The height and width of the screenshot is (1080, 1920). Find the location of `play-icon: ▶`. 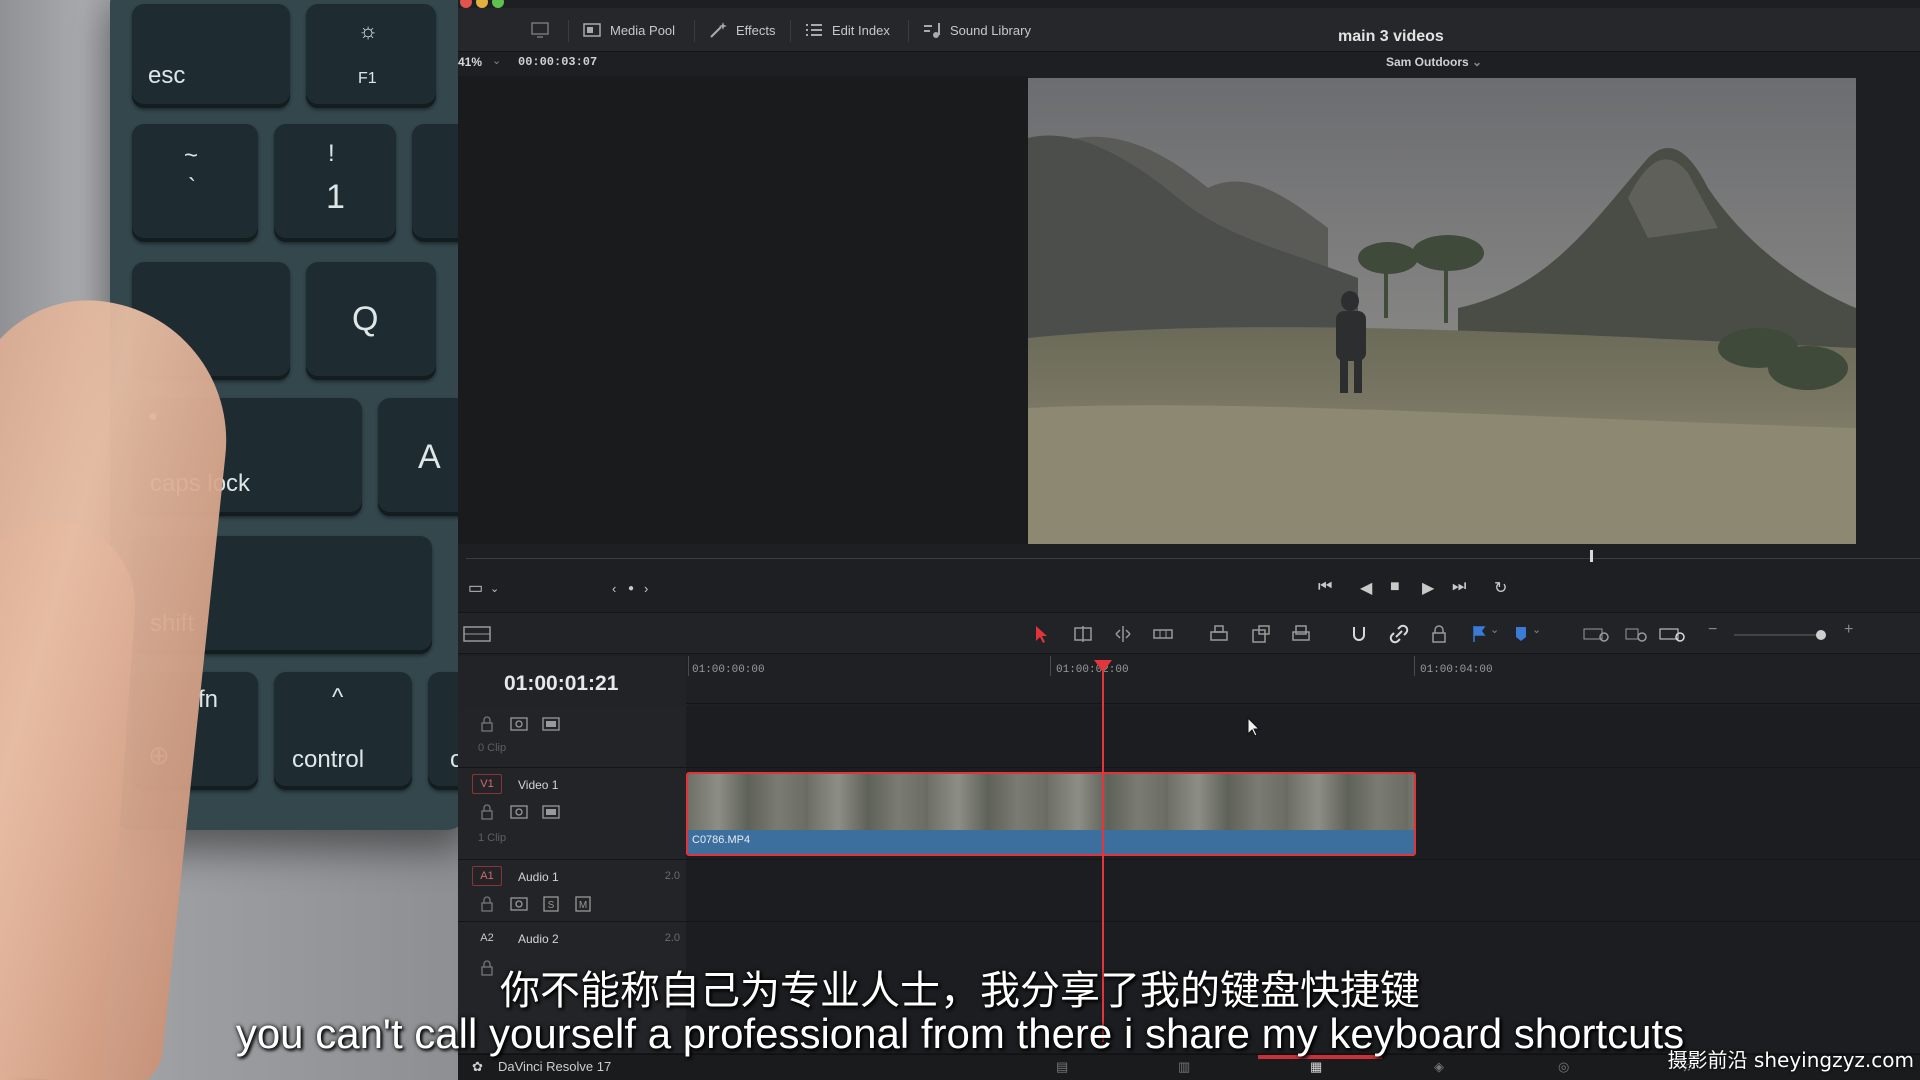

play-icon: ▶ is located at coordinates (1428, 588).